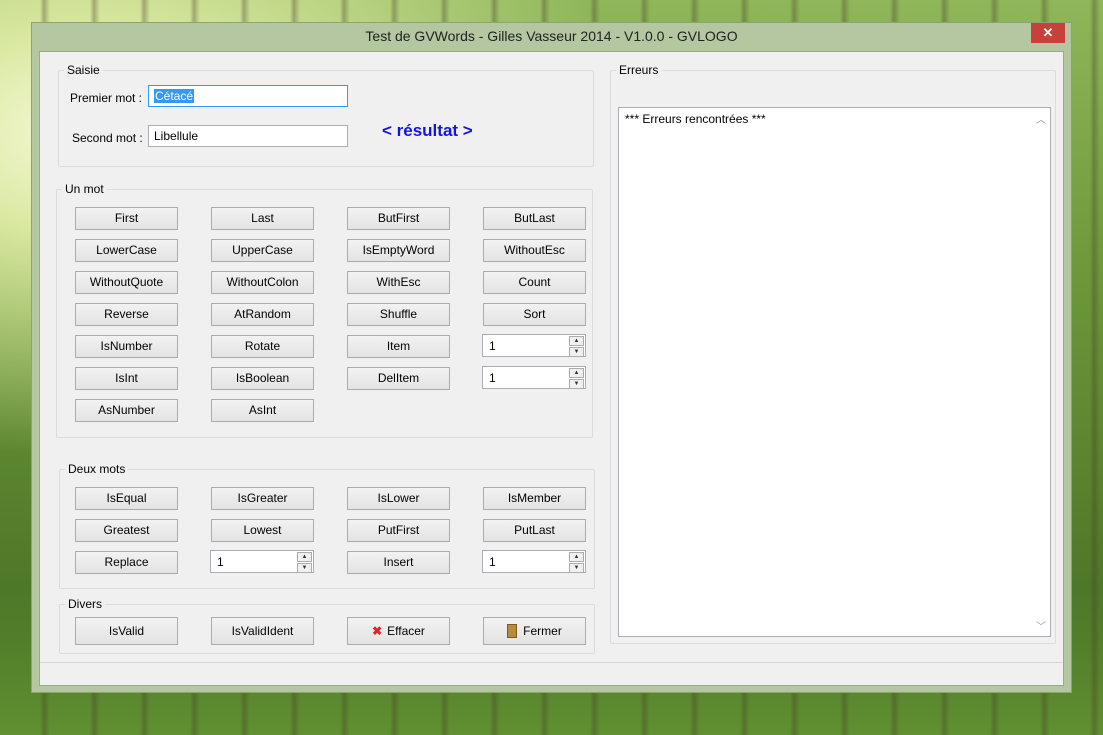 This screenshot has height=735, width=1103. Describe the element at coordinates (262, 250) in the screenshot. I see `uppercase-button: UpperCase` at that location.